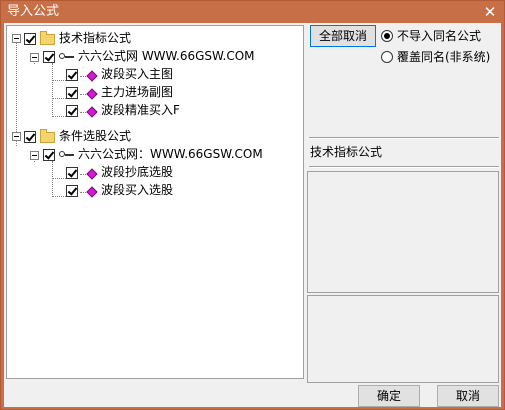 This screenshot has height=410, width=505. Describe the element at coordinates (343, 36) in the screenshot. I see `cancel-all-button: 全部取消` at that location.